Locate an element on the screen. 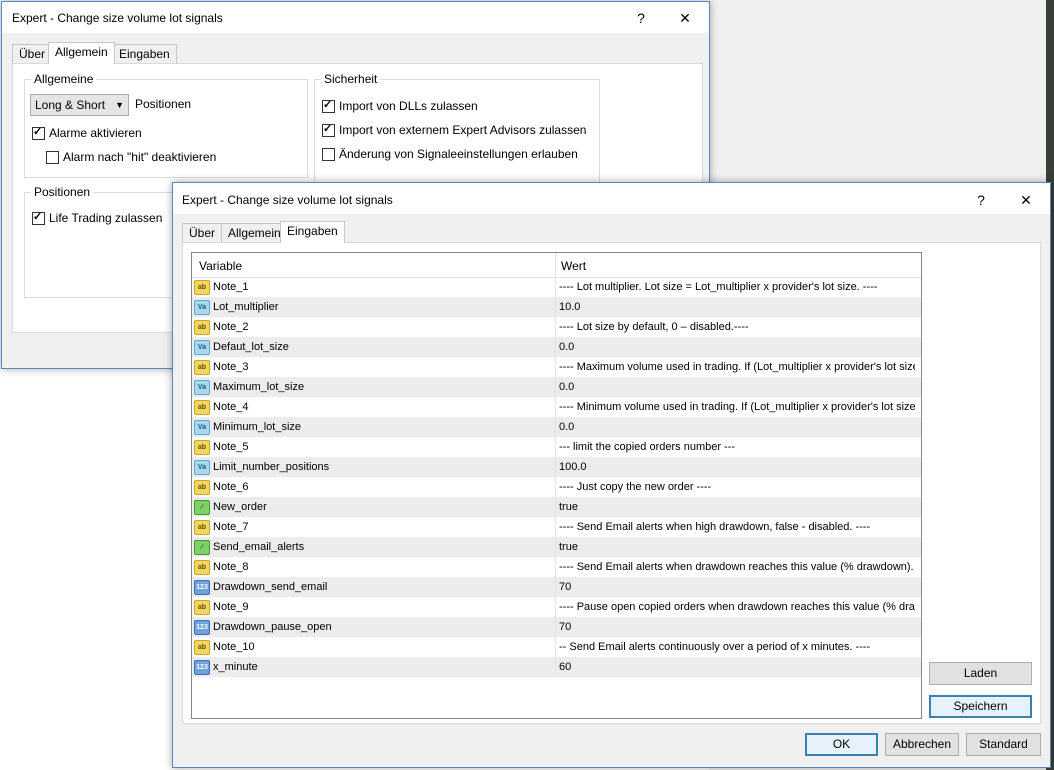 This screenshot has width=1054, height=770. column-header-wert: Wert is located at coordinates (573, 266).